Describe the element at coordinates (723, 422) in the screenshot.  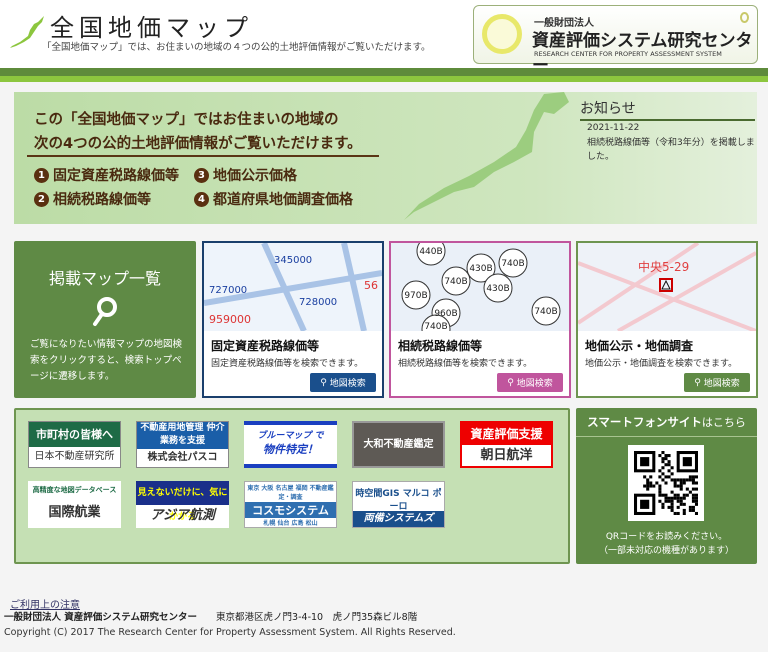
I see `smartphone-title-rest: はこちら` at that location.